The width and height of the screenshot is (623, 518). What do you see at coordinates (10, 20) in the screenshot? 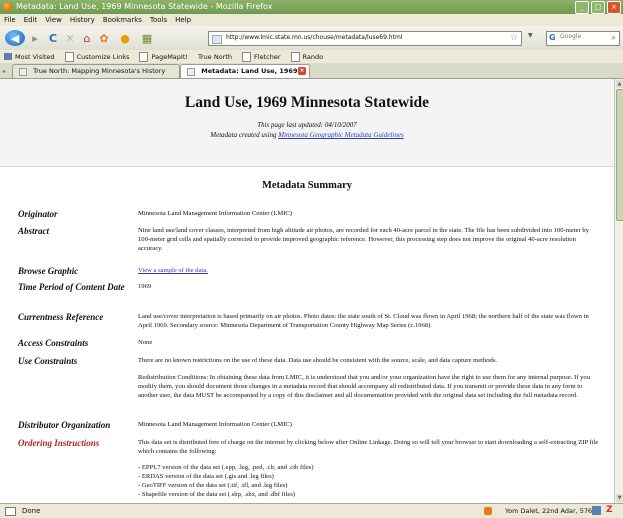
I see `menu-file: File` at bounding box center [10, 20].